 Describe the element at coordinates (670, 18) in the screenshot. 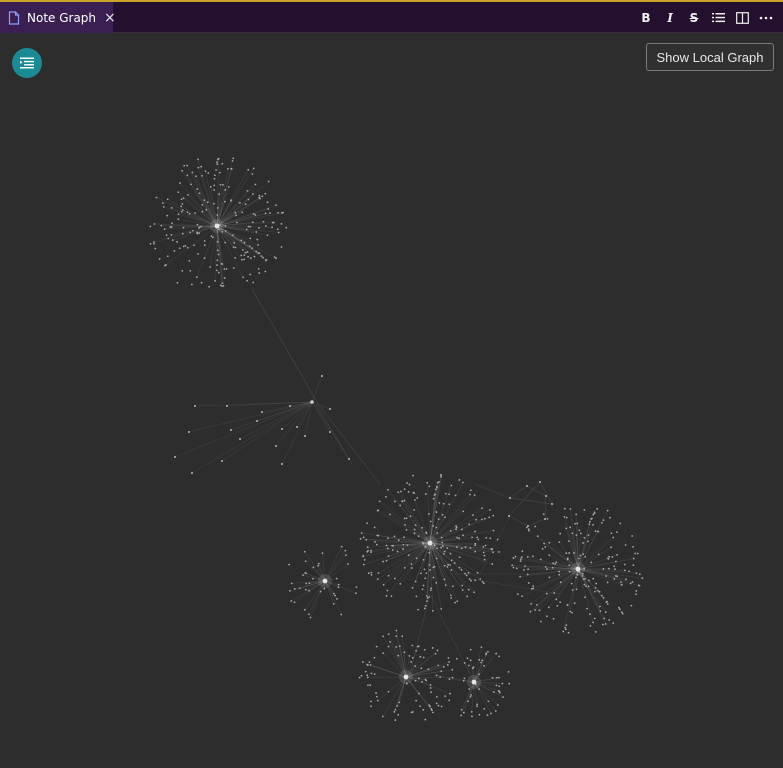

I see `italic-icon: I` at that location.